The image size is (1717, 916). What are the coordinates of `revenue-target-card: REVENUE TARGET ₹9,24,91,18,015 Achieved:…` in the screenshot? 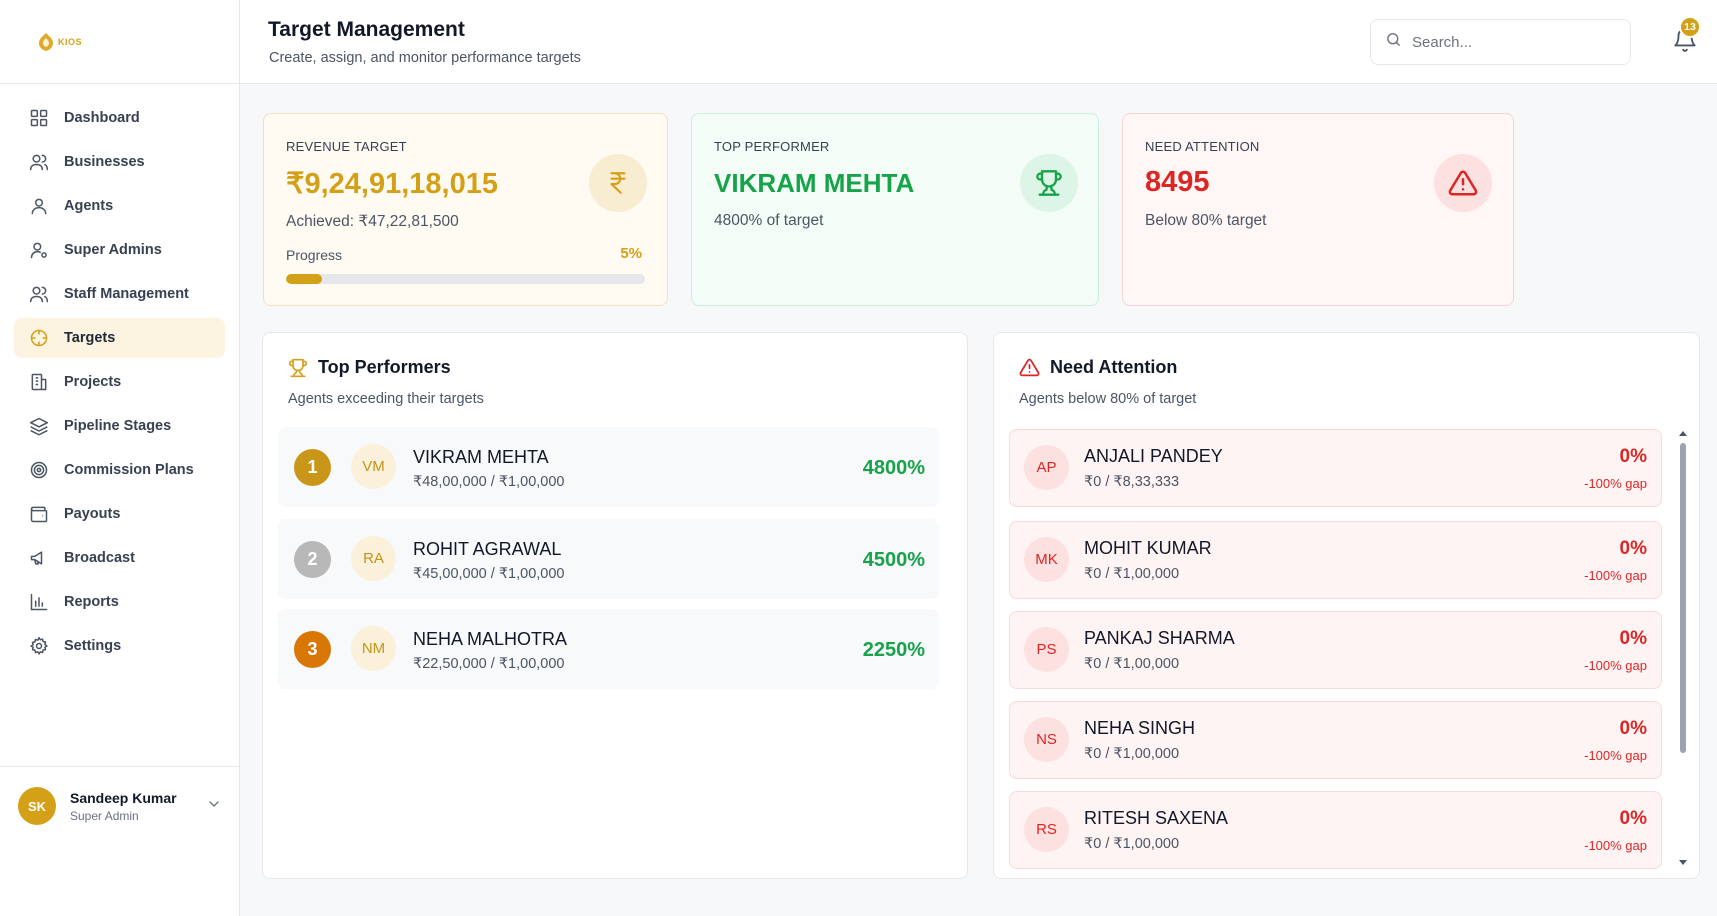 It's located at (465, 209).